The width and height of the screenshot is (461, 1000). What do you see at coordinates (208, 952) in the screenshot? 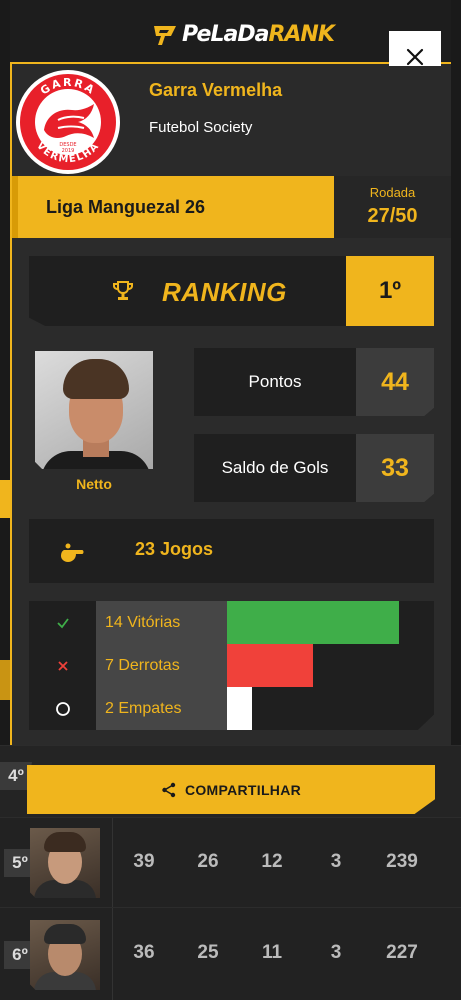
I see `bg-cell: 25` at bounding box center [208, 952].